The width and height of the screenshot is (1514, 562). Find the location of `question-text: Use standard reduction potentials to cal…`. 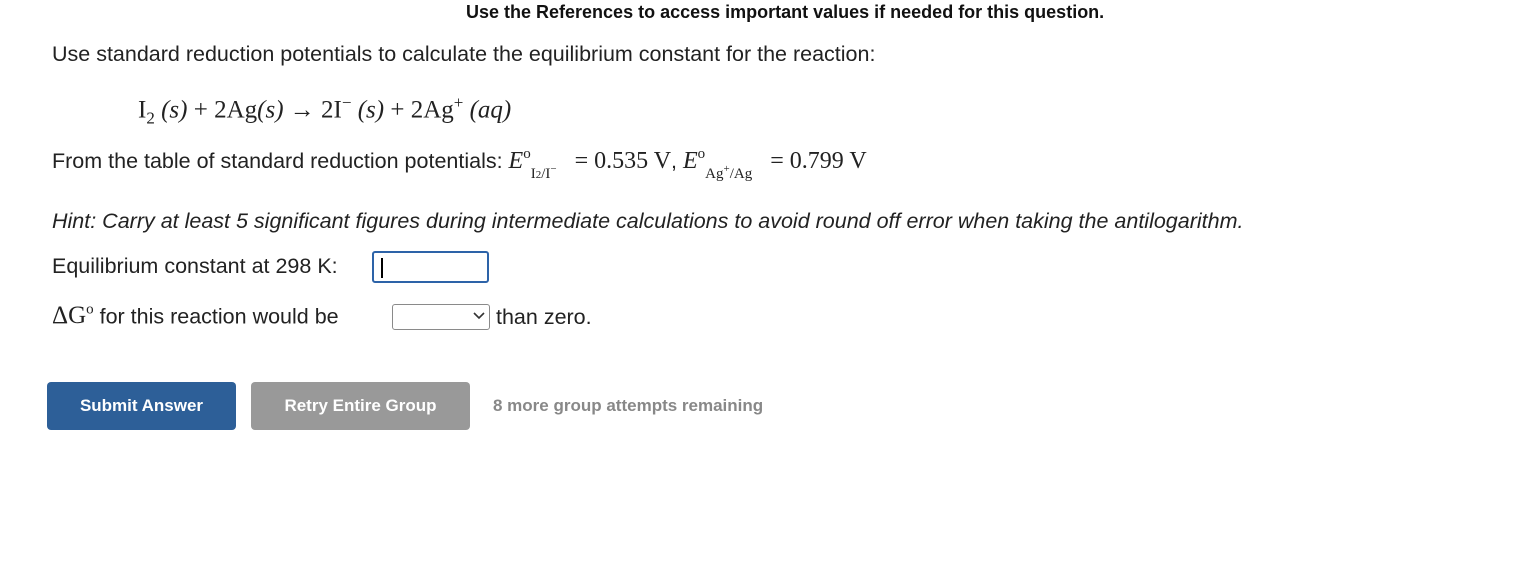

question-text: Use standard reduction potentials to cal… is located at coordinates (464, 54).